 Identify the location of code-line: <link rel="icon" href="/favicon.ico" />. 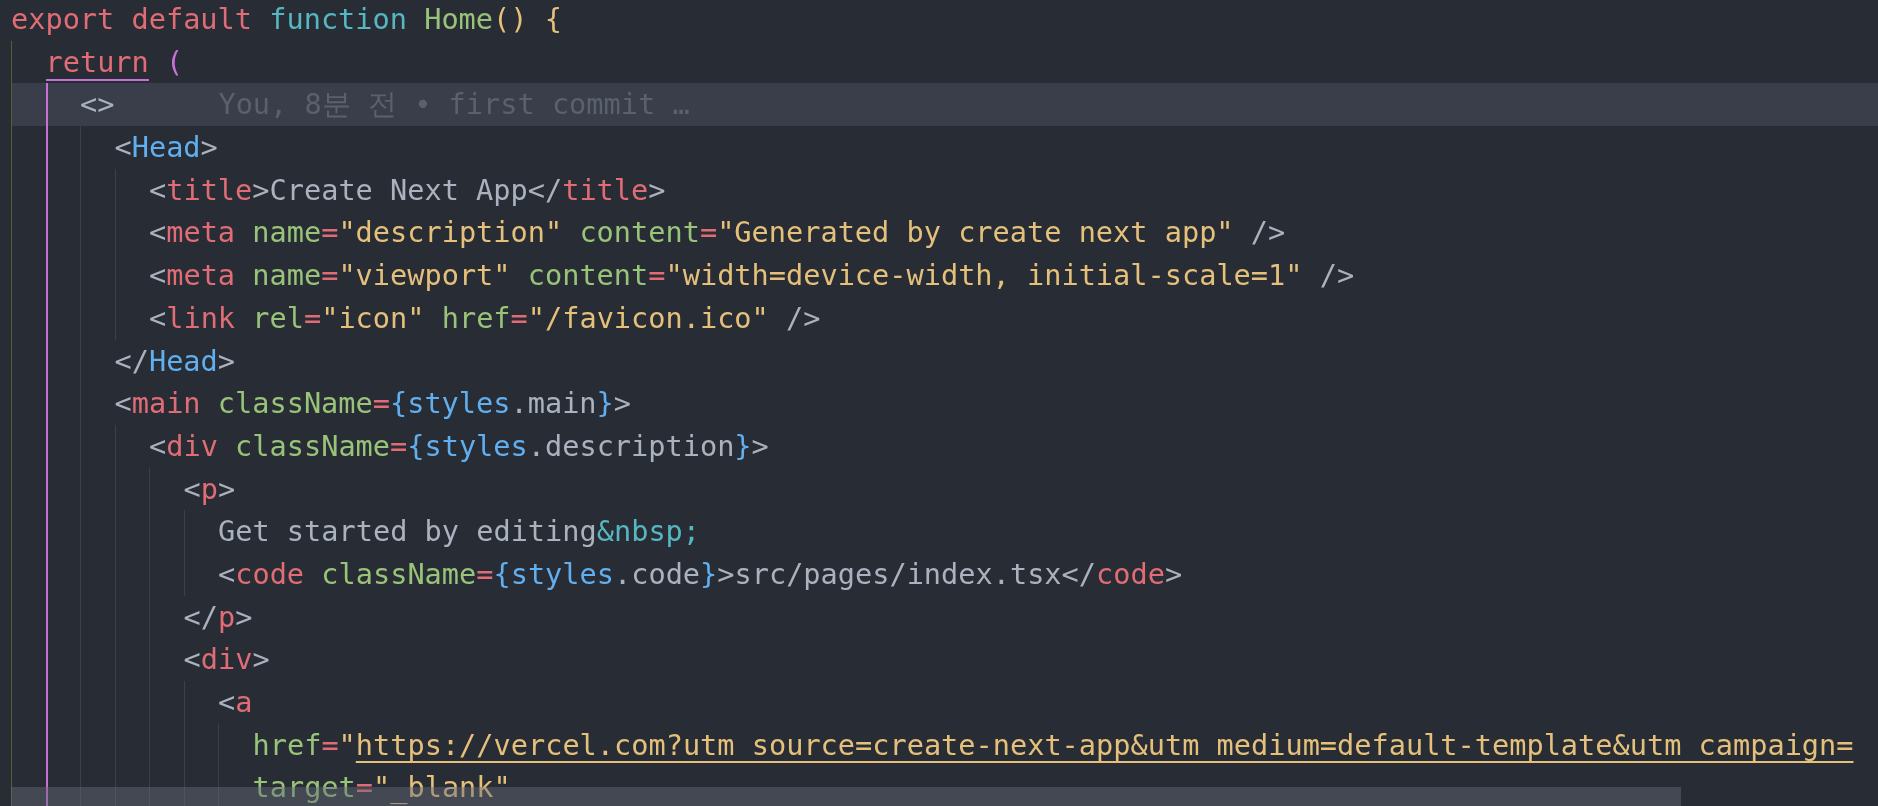
(485, 318).